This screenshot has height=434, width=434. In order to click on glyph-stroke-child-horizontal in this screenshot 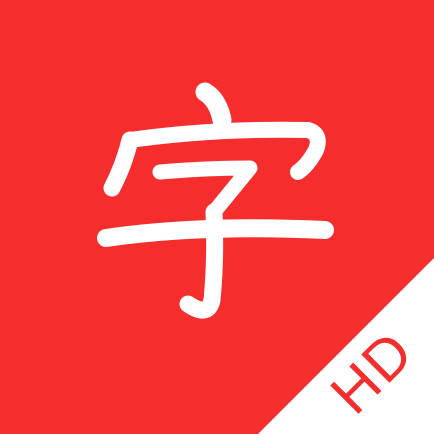, I will do `click(215, 233)`.